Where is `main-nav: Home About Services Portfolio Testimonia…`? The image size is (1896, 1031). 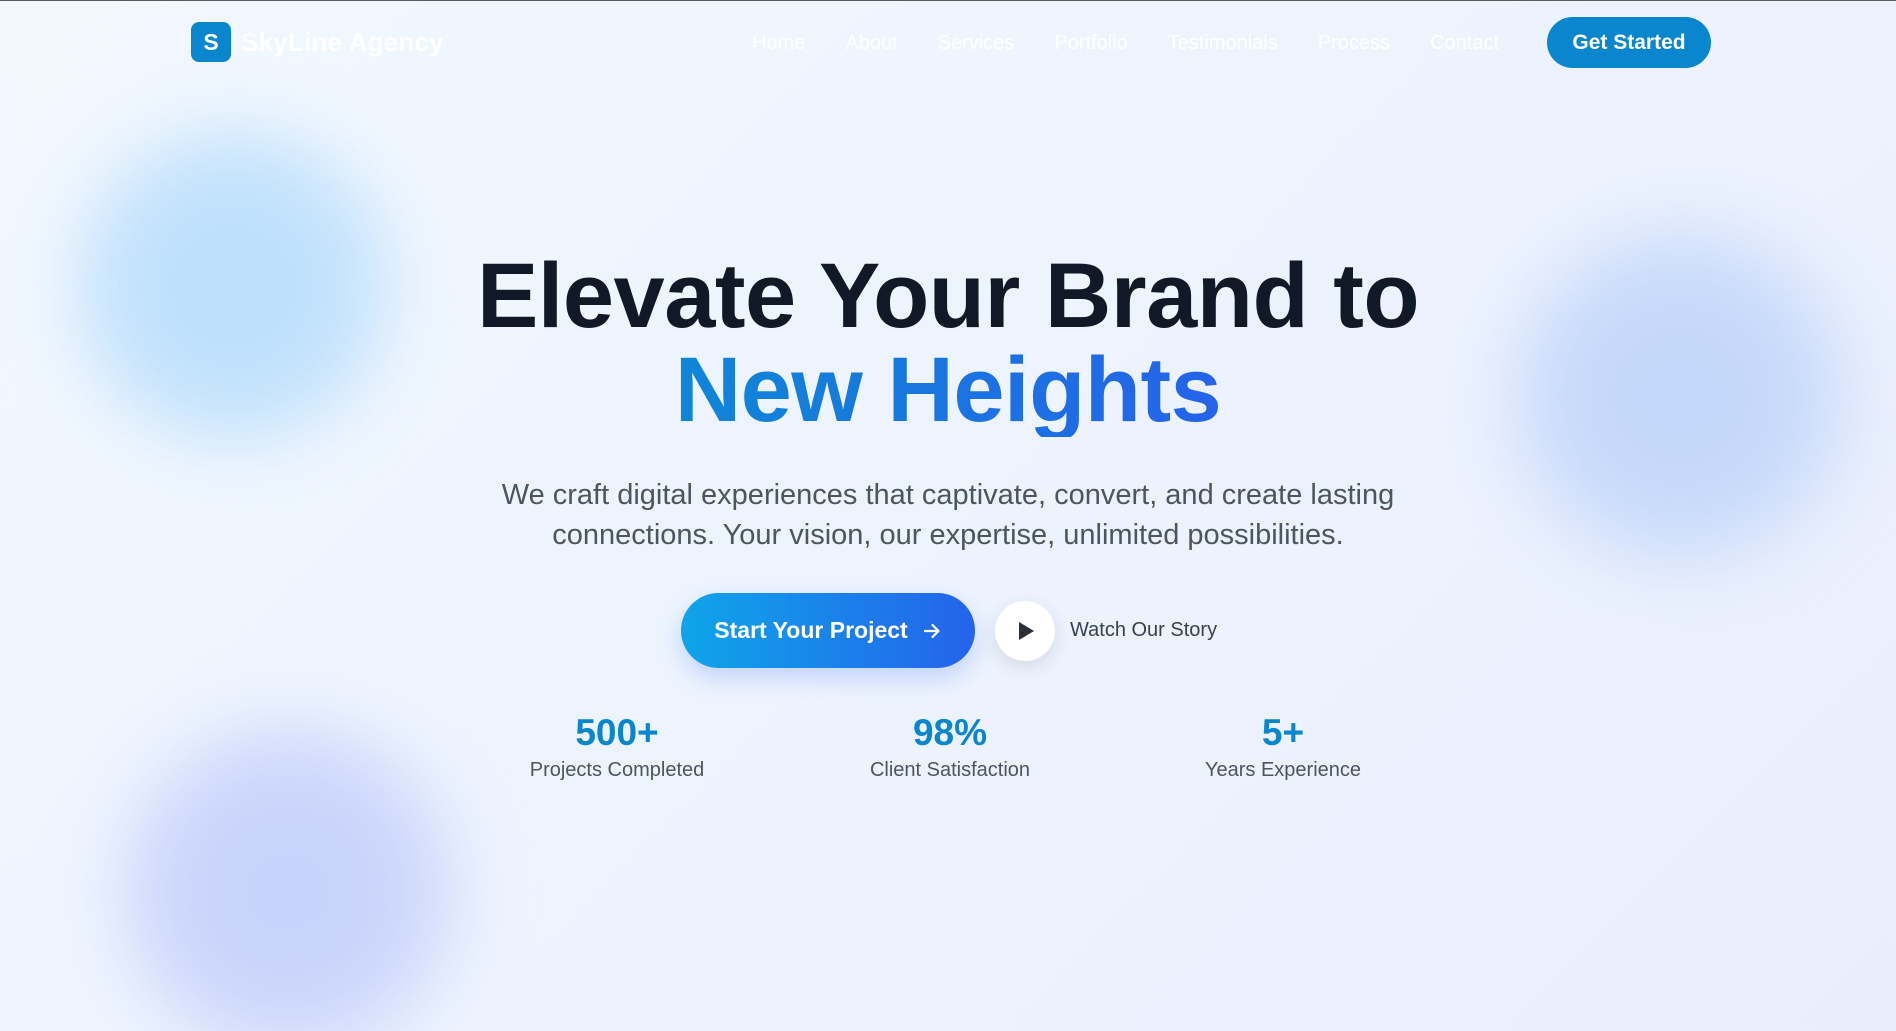
main-nav: Home About Services Portfolio Testimonia… is located at coordinates (1125, 43).